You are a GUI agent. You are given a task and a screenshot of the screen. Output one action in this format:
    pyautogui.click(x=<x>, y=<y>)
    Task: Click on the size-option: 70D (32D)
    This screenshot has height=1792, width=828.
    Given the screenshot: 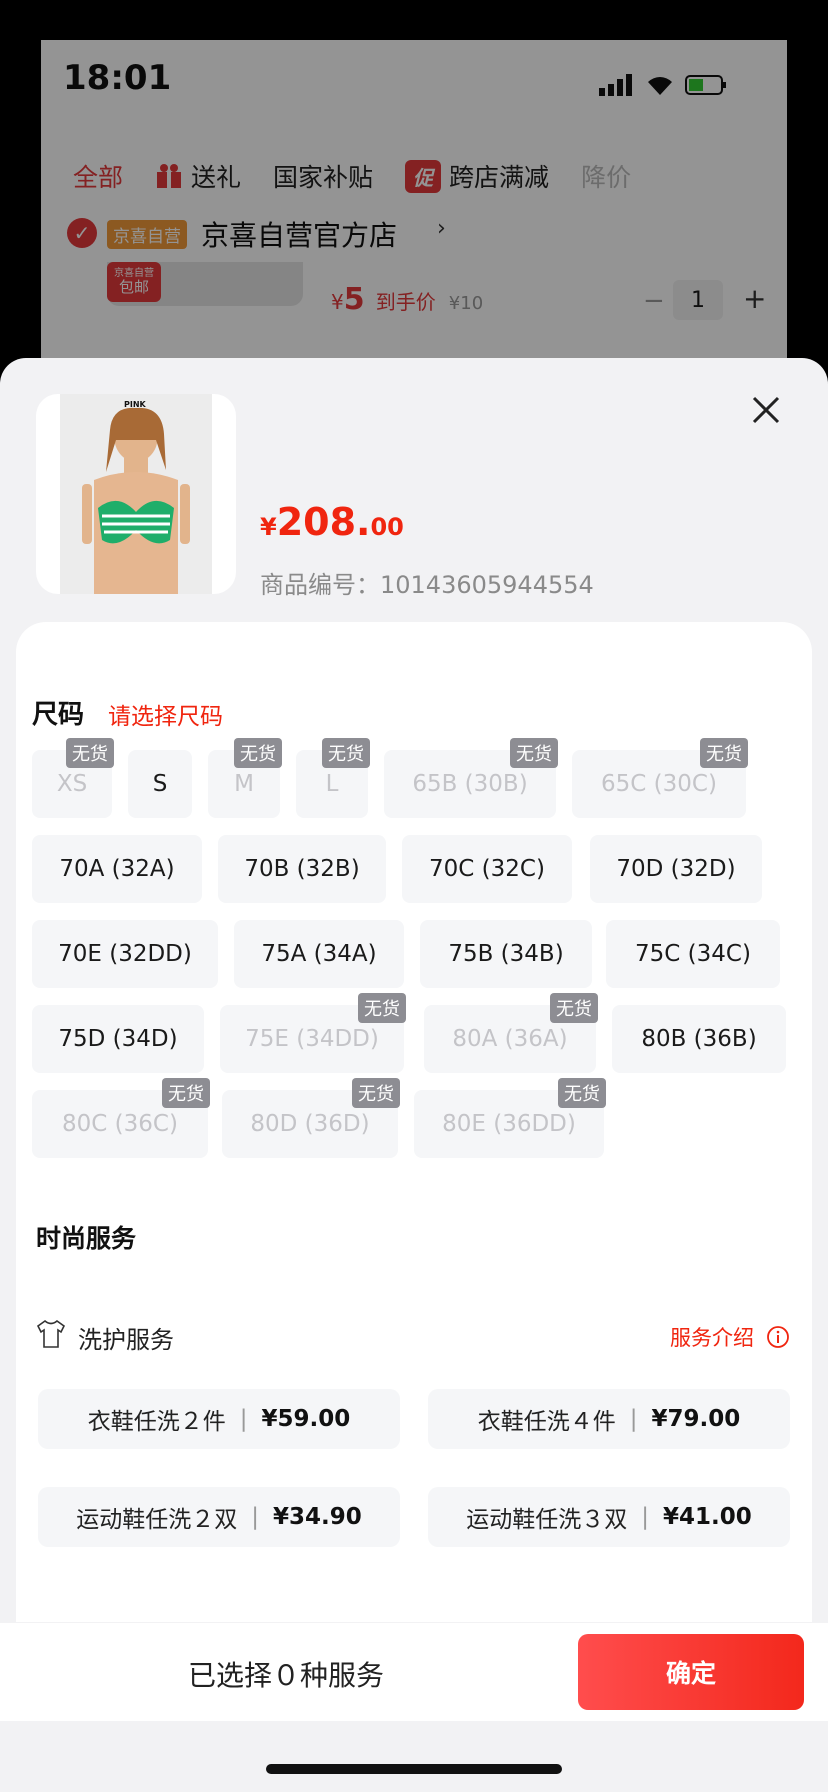 What is the action you would take?
    pyautogui.click(x=676, y=869)
    